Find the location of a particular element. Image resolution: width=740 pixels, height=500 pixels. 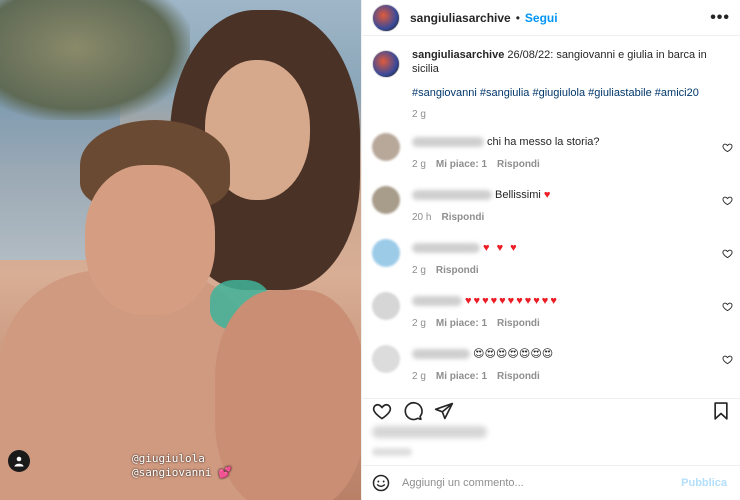

comment-time: 20 h is located at coordinates (421, 217).